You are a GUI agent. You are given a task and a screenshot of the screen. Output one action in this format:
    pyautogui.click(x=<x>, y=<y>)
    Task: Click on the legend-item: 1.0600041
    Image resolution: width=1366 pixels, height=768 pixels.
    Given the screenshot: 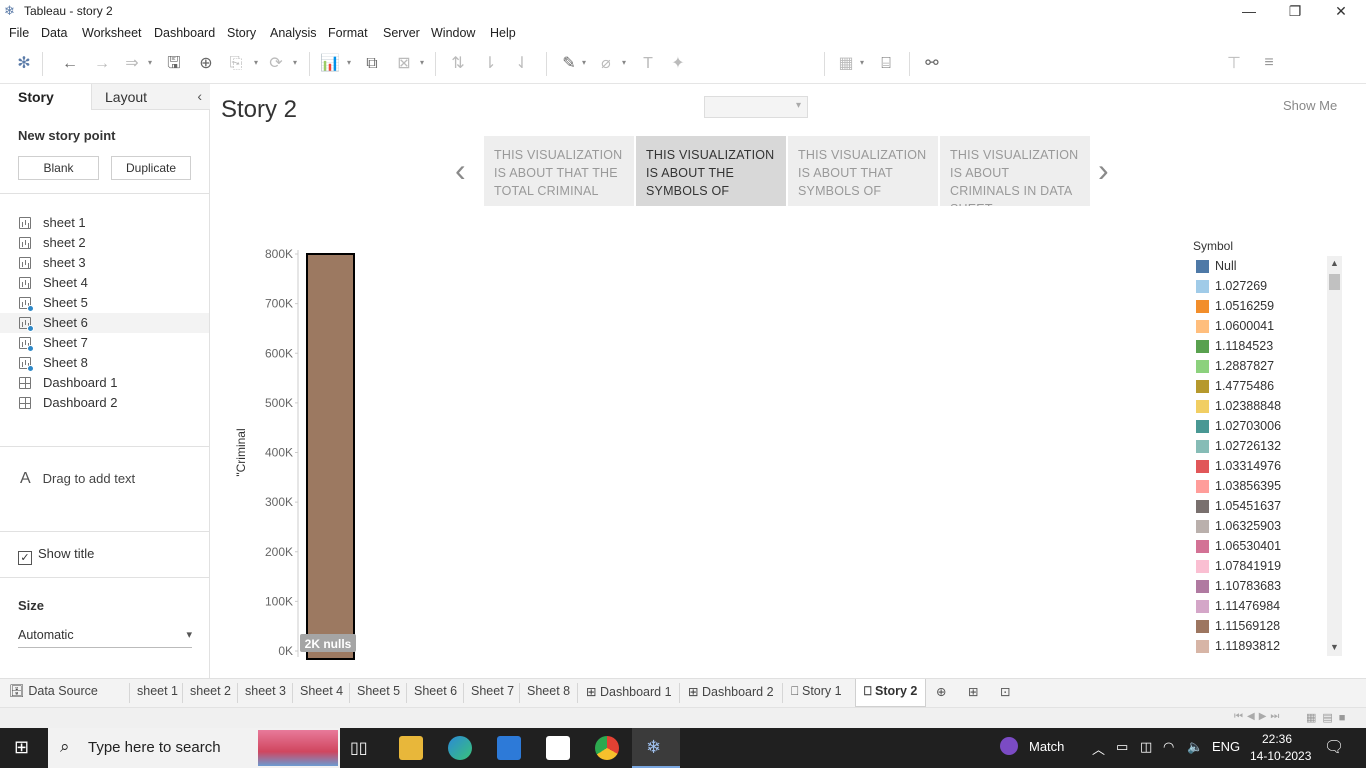 What is the action you would take?
    pyautogui.click(x=1261, y=326)
    